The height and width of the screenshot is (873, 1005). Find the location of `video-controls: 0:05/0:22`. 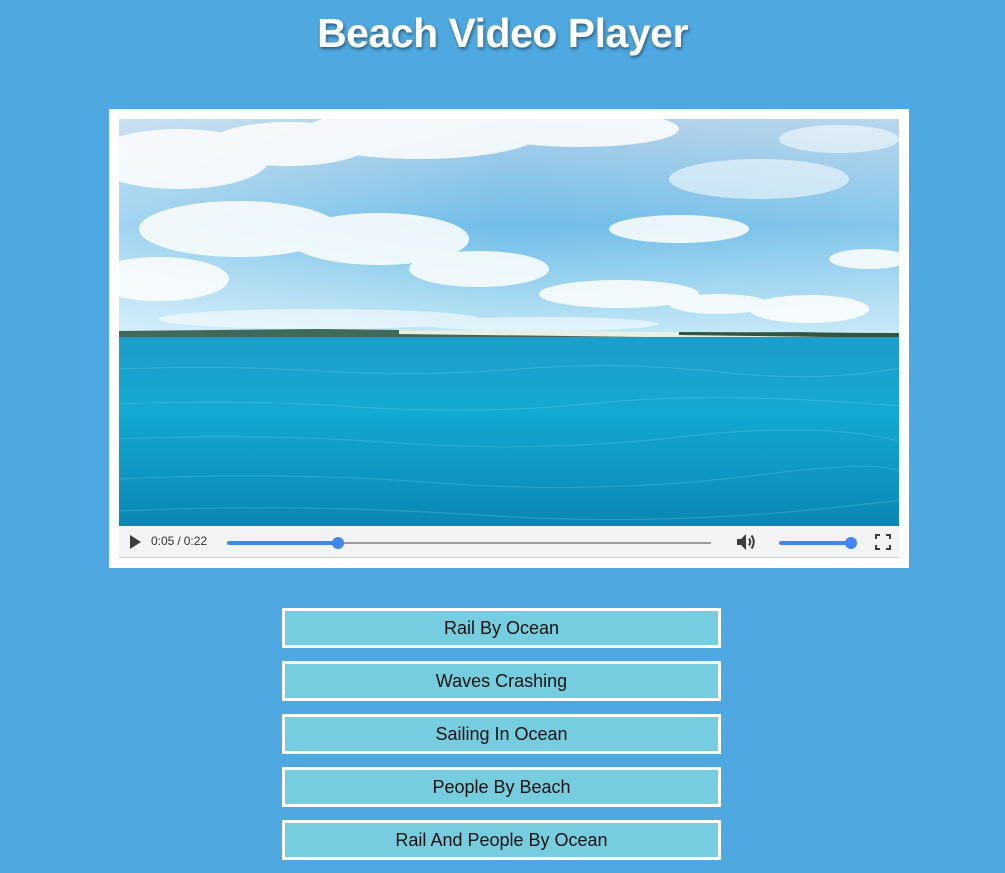

video-controls: 0:05/0:22 is located at coordinates (509, 542).